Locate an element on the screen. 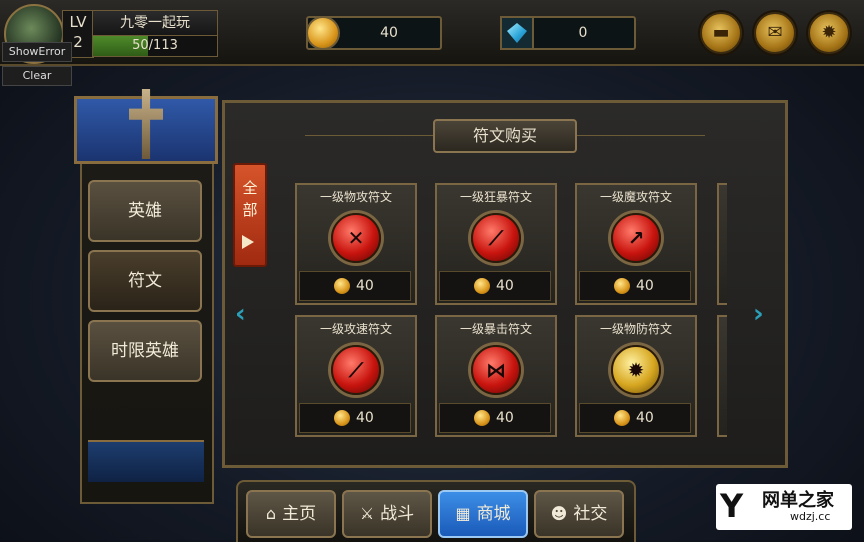 The width and height of the screenshot is (864, 542). rune-glyph: ✹ is located at coordinates (636, 370).